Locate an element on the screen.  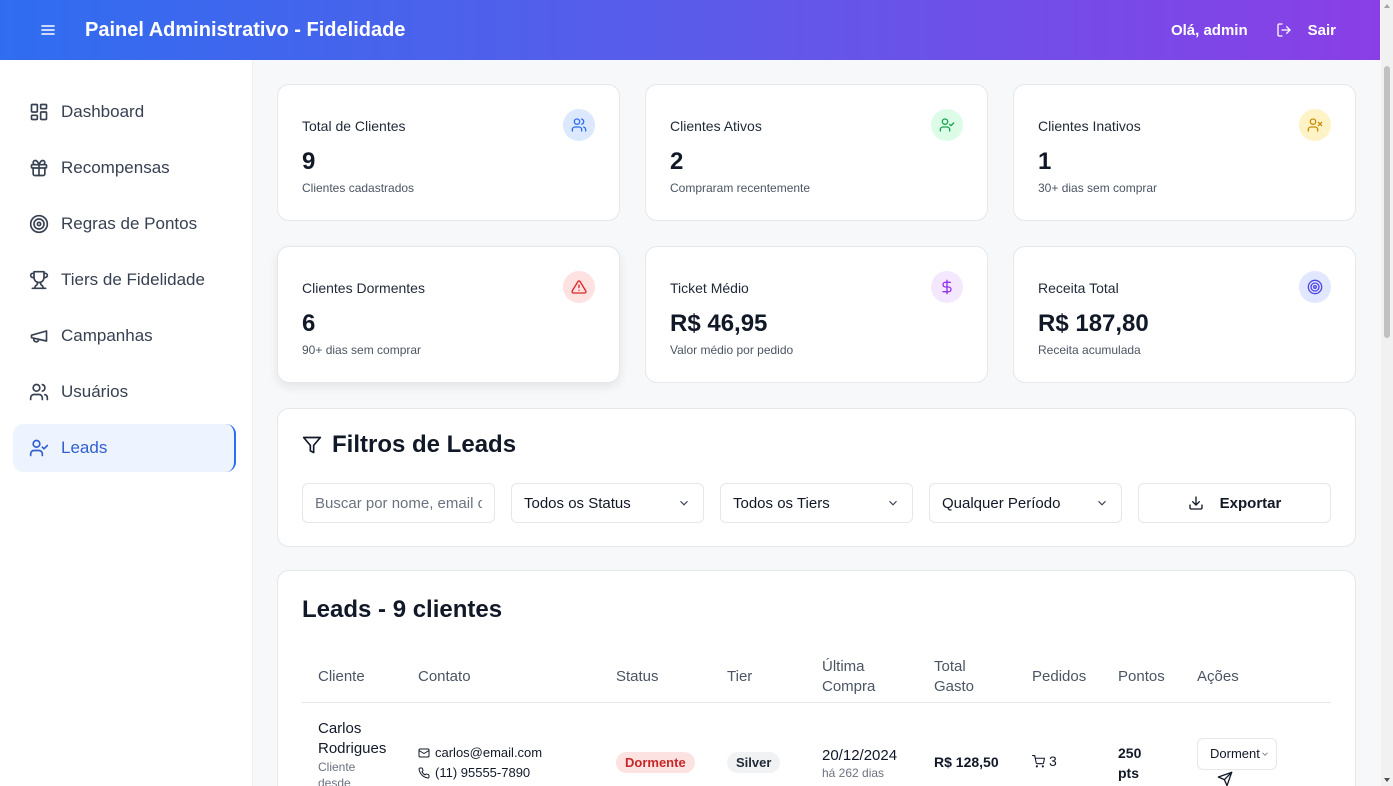
cell-contato: carlos@email.com (11) 95555-7890 is located at coordinates (501, 744).